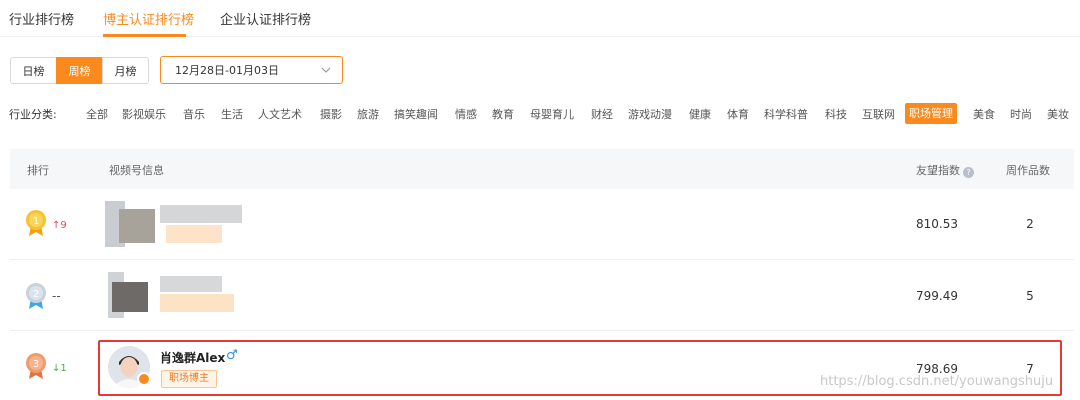 The image size is (1080, 400). I want to click on category-item: 美食, so click(984, 114).